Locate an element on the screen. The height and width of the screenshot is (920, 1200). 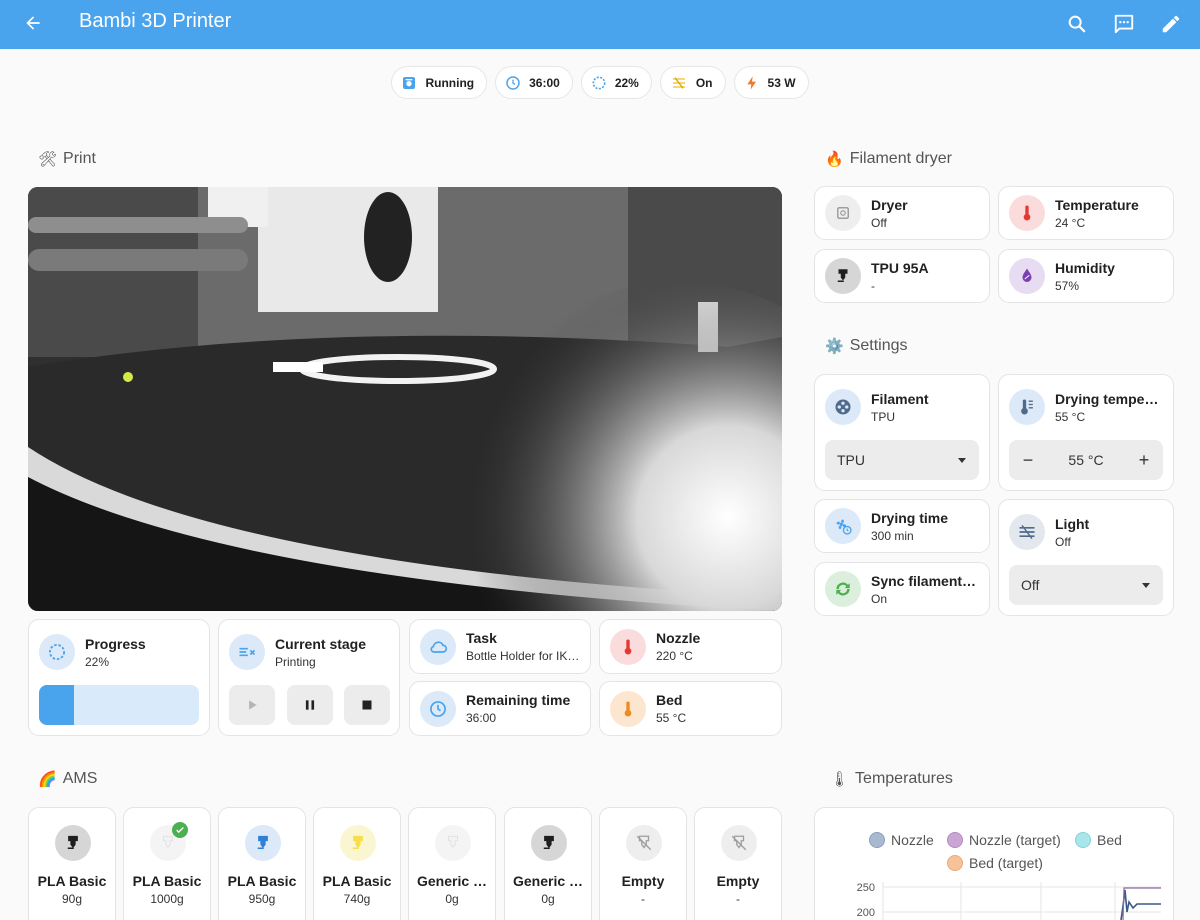
legend-swatch is located at coordinates (955, 840).